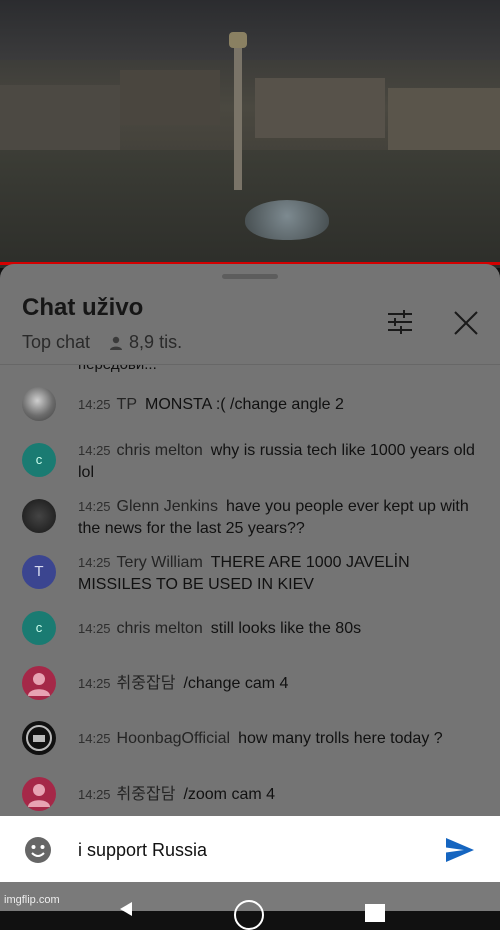 The image size is (500, 930). What do you see at coordinates (400, 322) in the screenshot?
I see `filter-settings-icon` at bounding box center [400, 322].